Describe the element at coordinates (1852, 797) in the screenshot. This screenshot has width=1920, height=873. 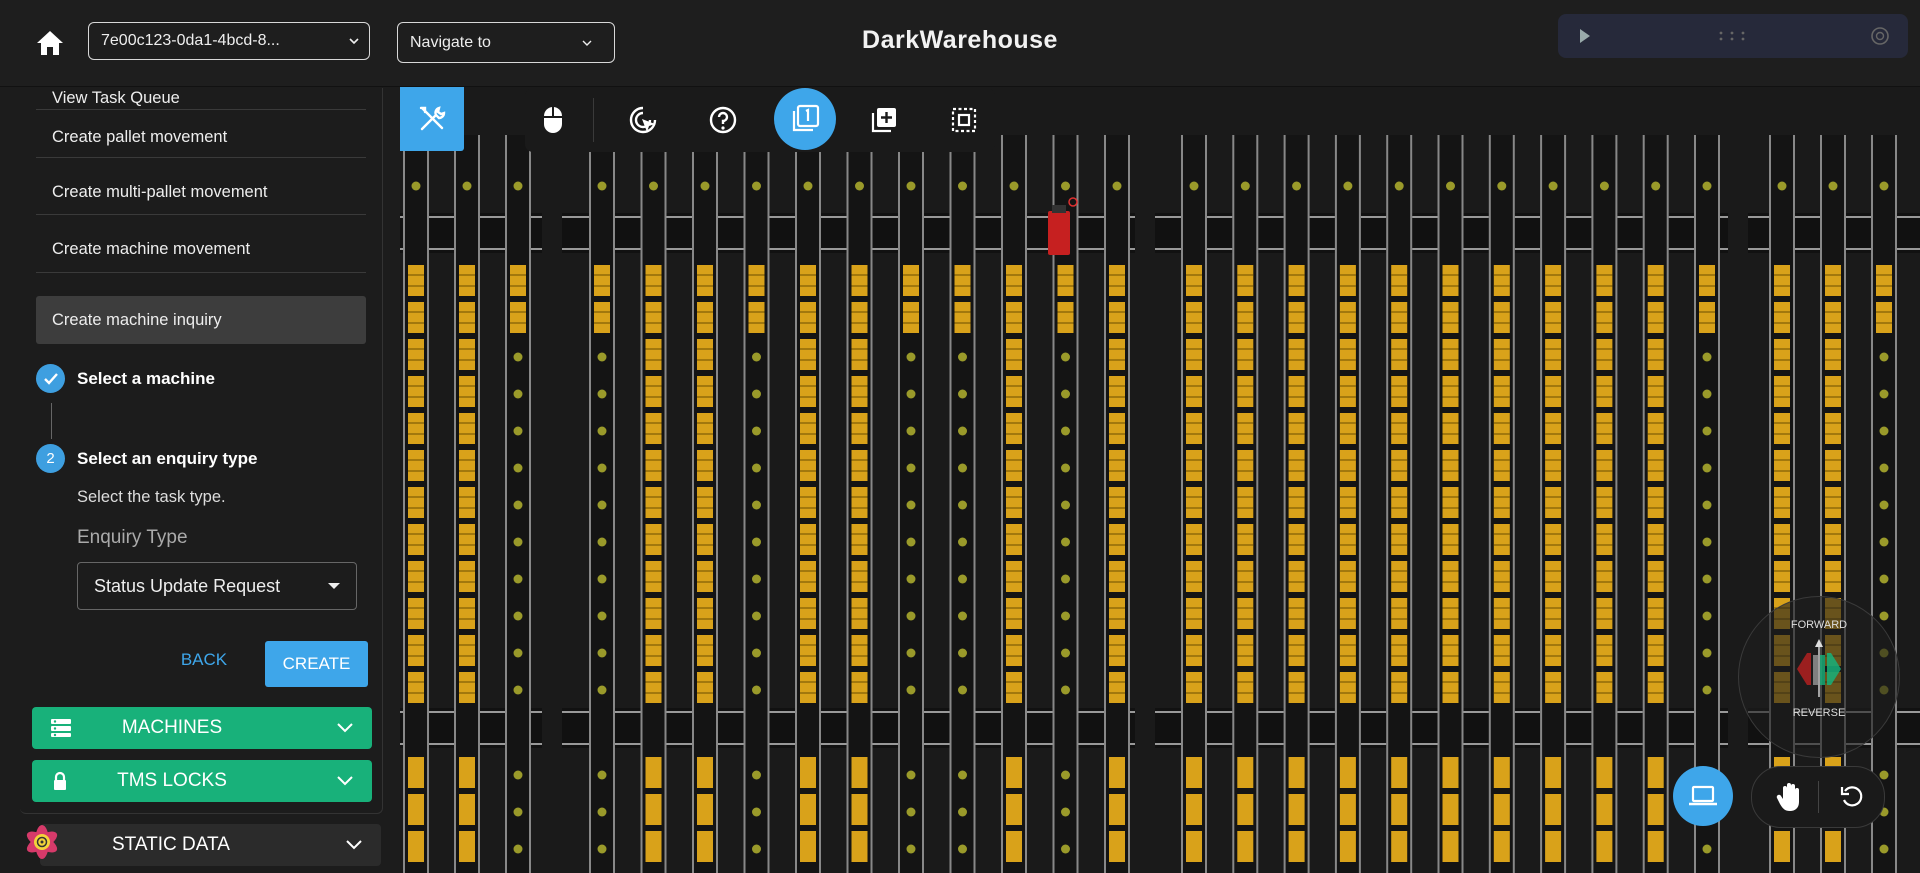
I see `reset-rotation-button` at that location.